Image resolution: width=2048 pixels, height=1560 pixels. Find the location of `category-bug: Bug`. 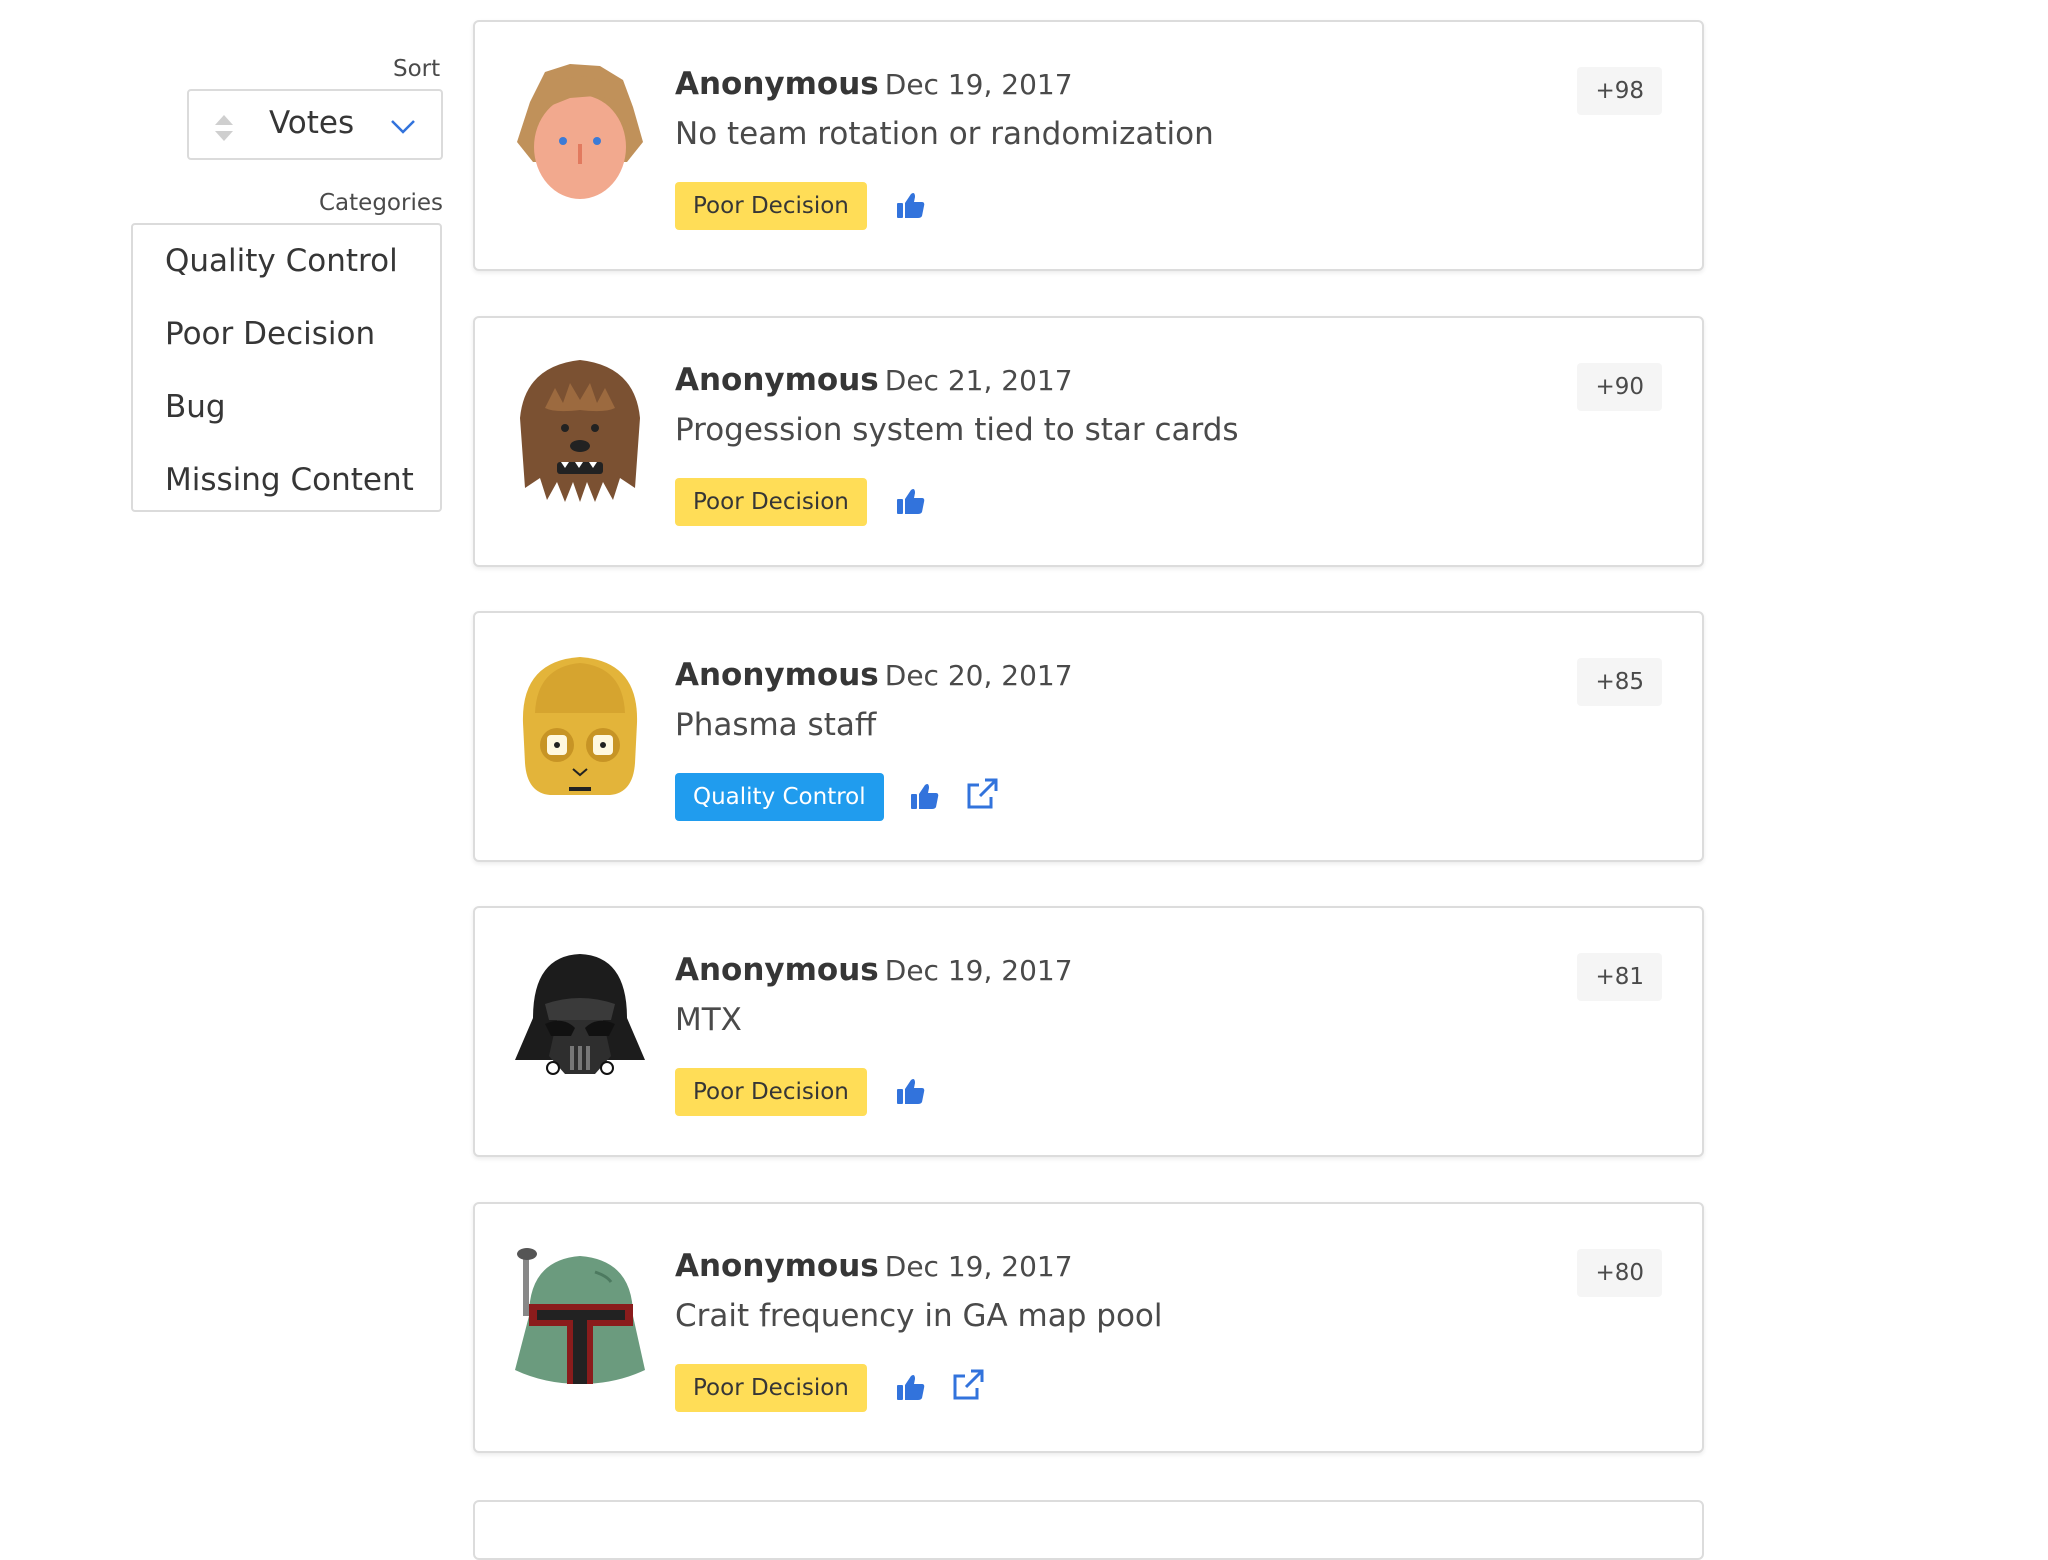

category-bug: Bug is located at coordinates (195, 407).